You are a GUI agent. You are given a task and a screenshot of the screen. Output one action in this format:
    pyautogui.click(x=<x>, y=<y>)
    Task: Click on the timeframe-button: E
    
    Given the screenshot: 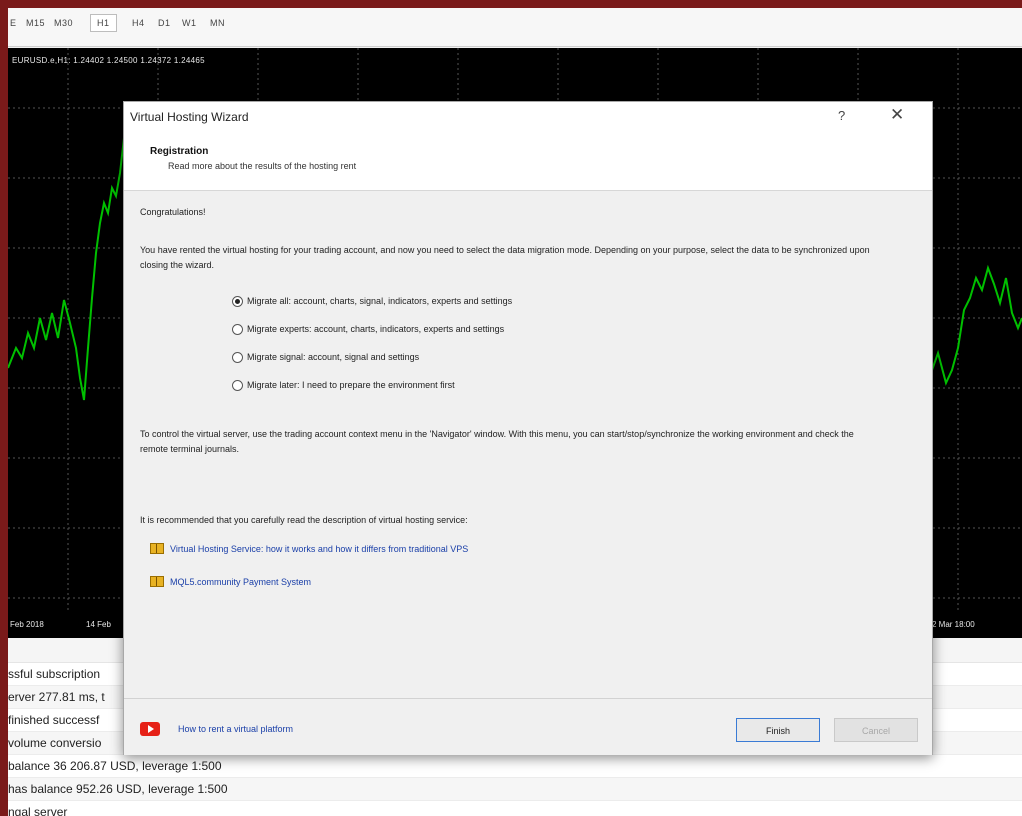 What is the action you would take?
    pyautogui.click(x=13, y=23)
    